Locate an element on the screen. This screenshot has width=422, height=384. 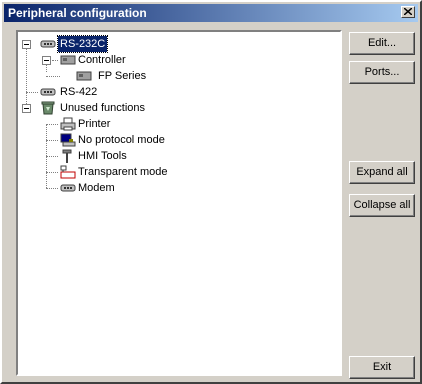
tree-item-modem: Modem is located at coordinates (142, 188).